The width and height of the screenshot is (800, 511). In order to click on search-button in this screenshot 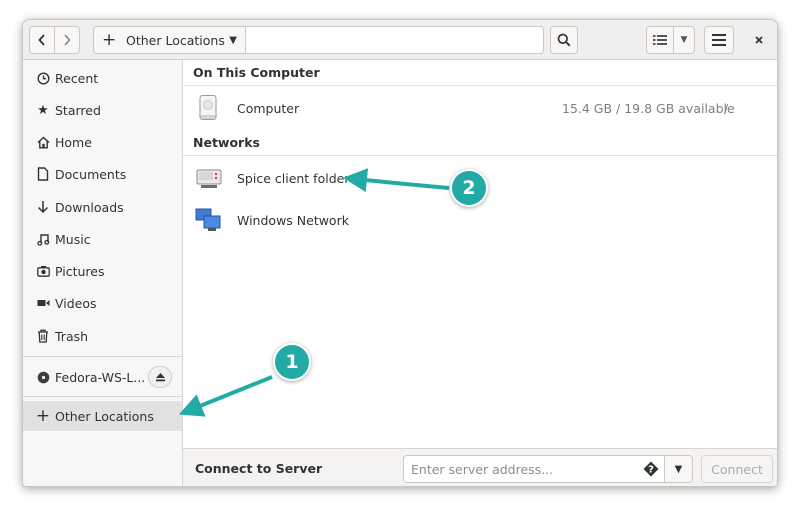, I will do `click(564, 40)`.